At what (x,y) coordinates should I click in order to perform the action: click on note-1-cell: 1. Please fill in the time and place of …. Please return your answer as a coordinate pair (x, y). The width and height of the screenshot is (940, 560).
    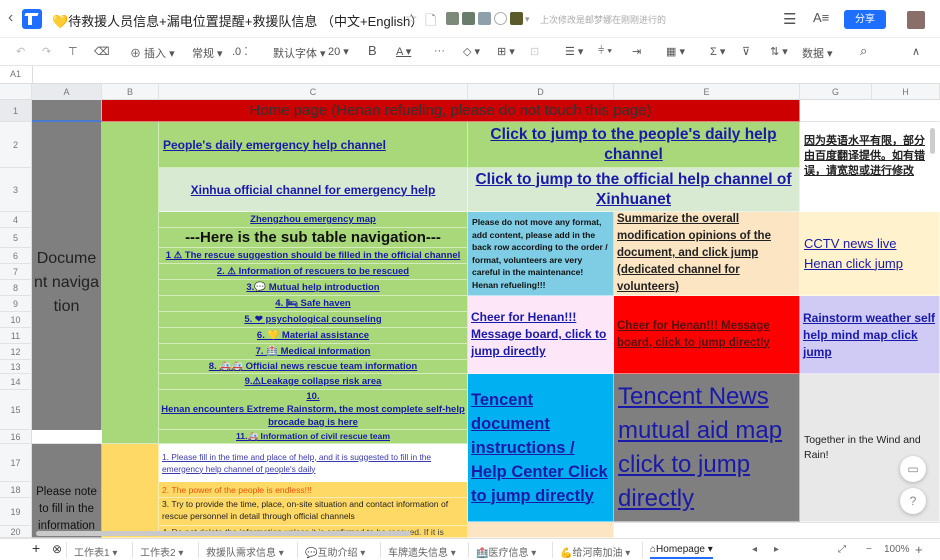
    Looking at the image, I should click on (313, 463).